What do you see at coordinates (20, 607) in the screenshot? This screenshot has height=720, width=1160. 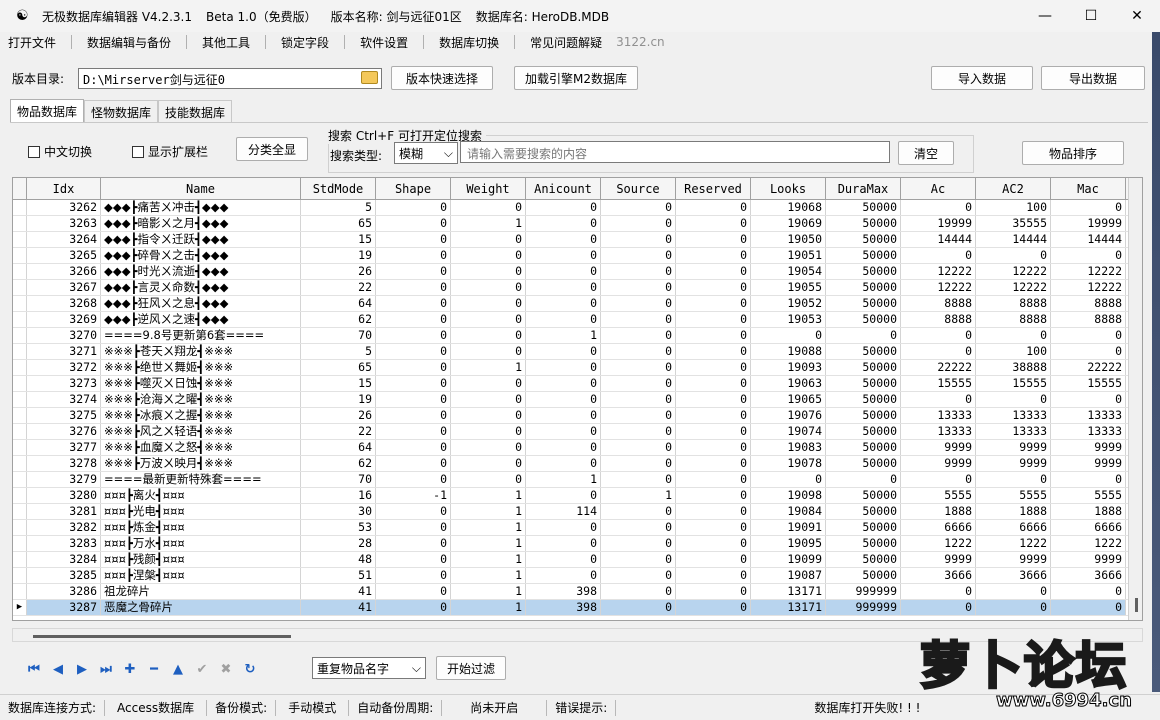 I see `current-row-arrow-icon: ▶` at bounding box center [20, 607].